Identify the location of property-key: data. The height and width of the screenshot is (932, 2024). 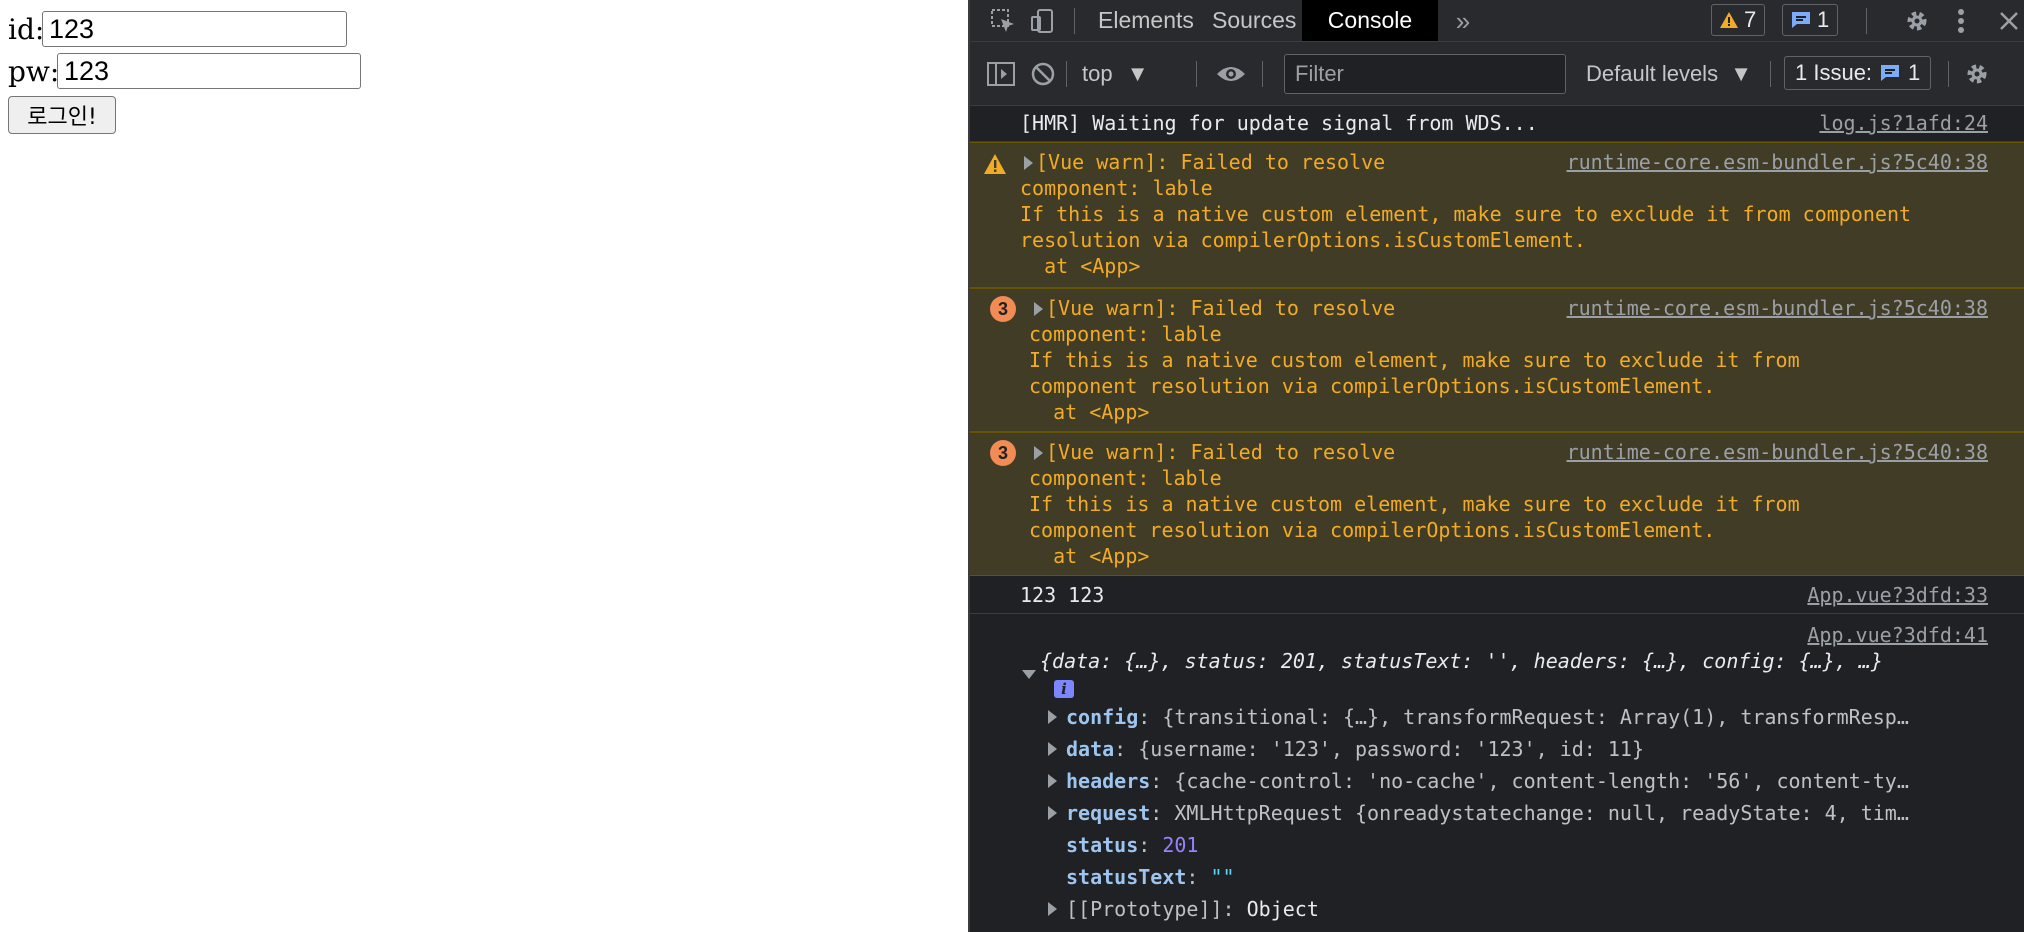
(1090, 749).